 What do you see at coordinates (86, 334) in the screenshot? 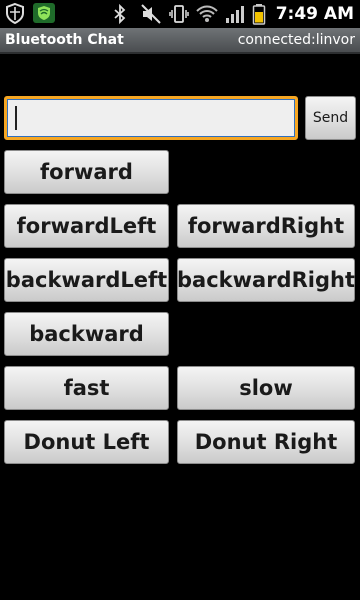
I see `backward-button: backward` at bounding box center [86, 334].